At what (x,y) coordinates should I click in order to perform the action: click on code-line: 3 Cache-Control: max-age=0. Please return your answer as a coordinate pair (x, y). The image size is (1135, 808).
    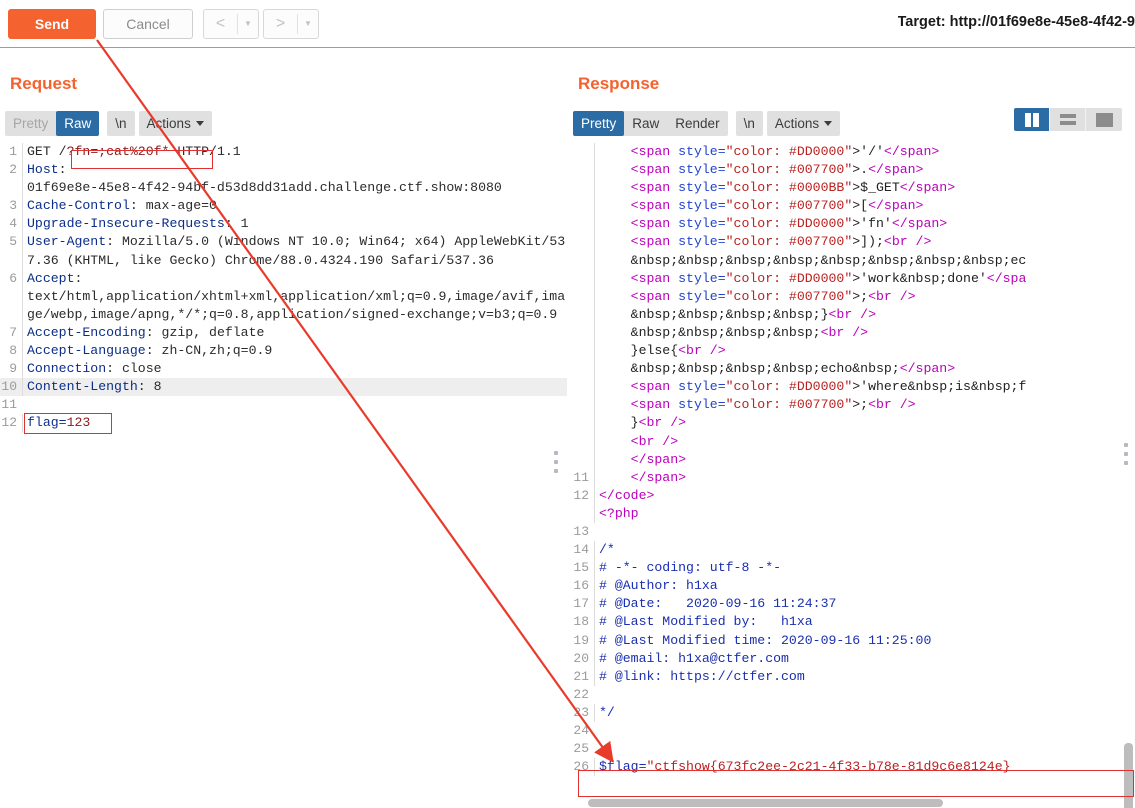
    Looking at the image, I should click on (284, 206).